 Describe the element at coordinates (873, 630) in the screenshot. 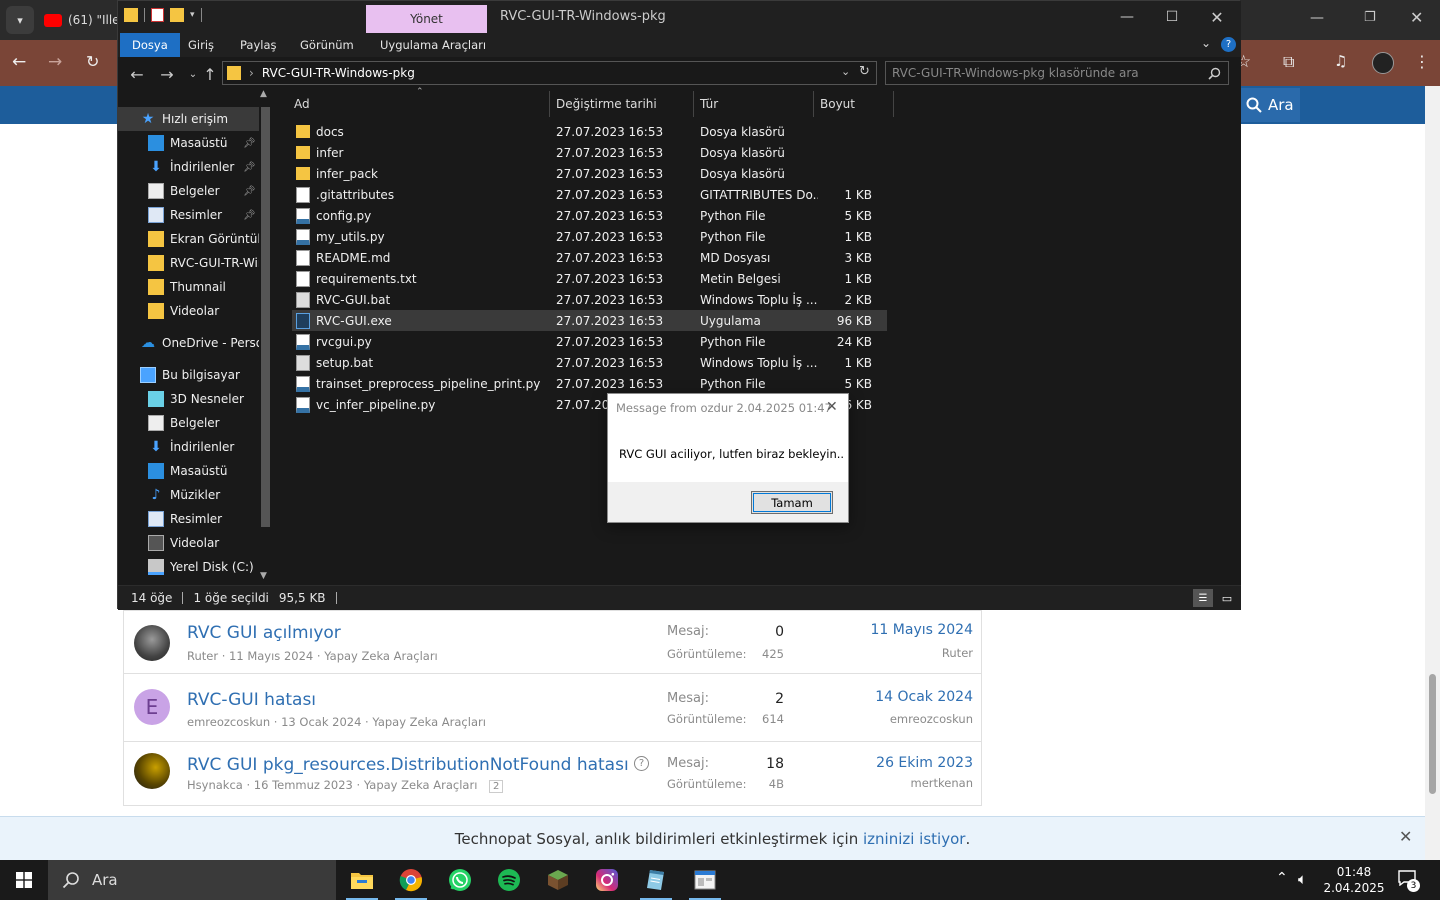

I see `last-post-date: 11 Mayıs 2024` at that location.